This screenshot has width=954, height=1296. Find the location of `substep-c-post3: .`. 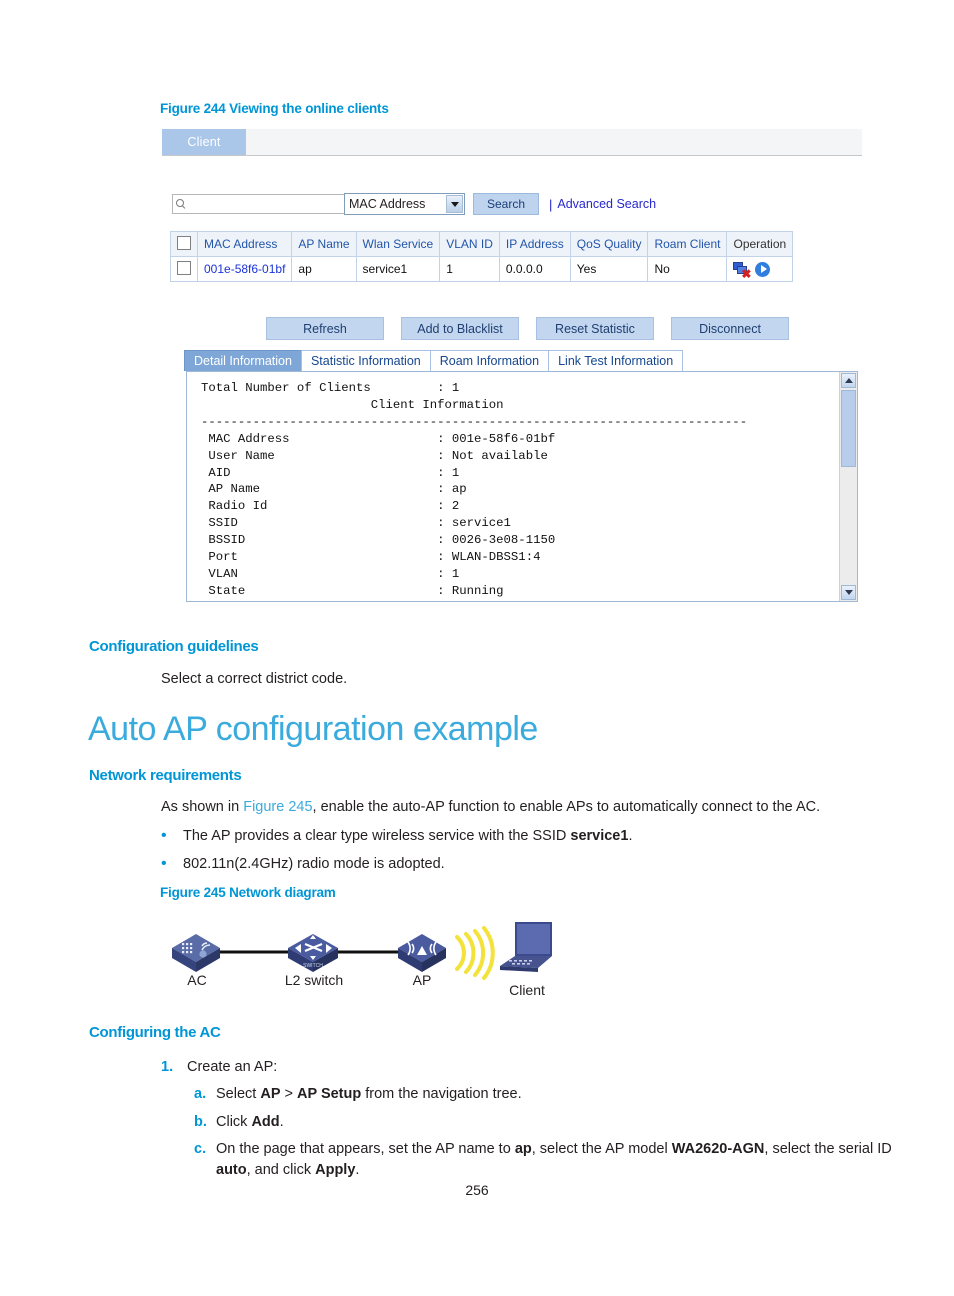

substep-c-post3: . is located at coordinates (357, 1170).